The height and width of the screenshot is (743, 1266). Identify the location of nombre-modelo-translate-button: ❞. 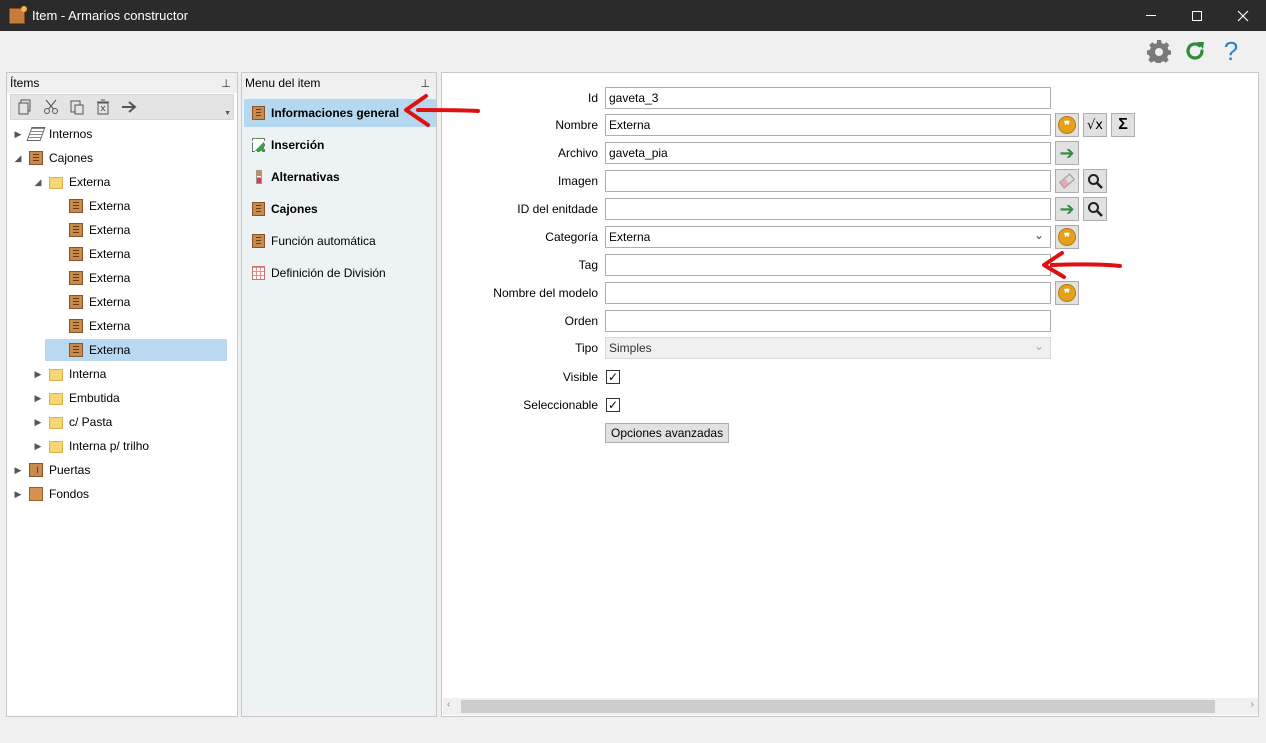
(1067, 293).